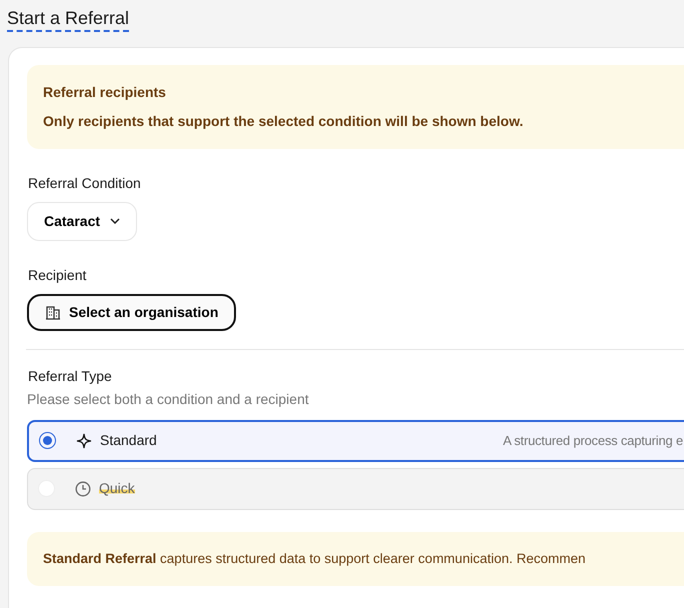 Image resolution: width=684 pixels, height=608 pixels. What do you see at coordinates (593, 441) in the screenshot?
I see `option-description: A structured process capturing e` at bounding box center [593, 441].